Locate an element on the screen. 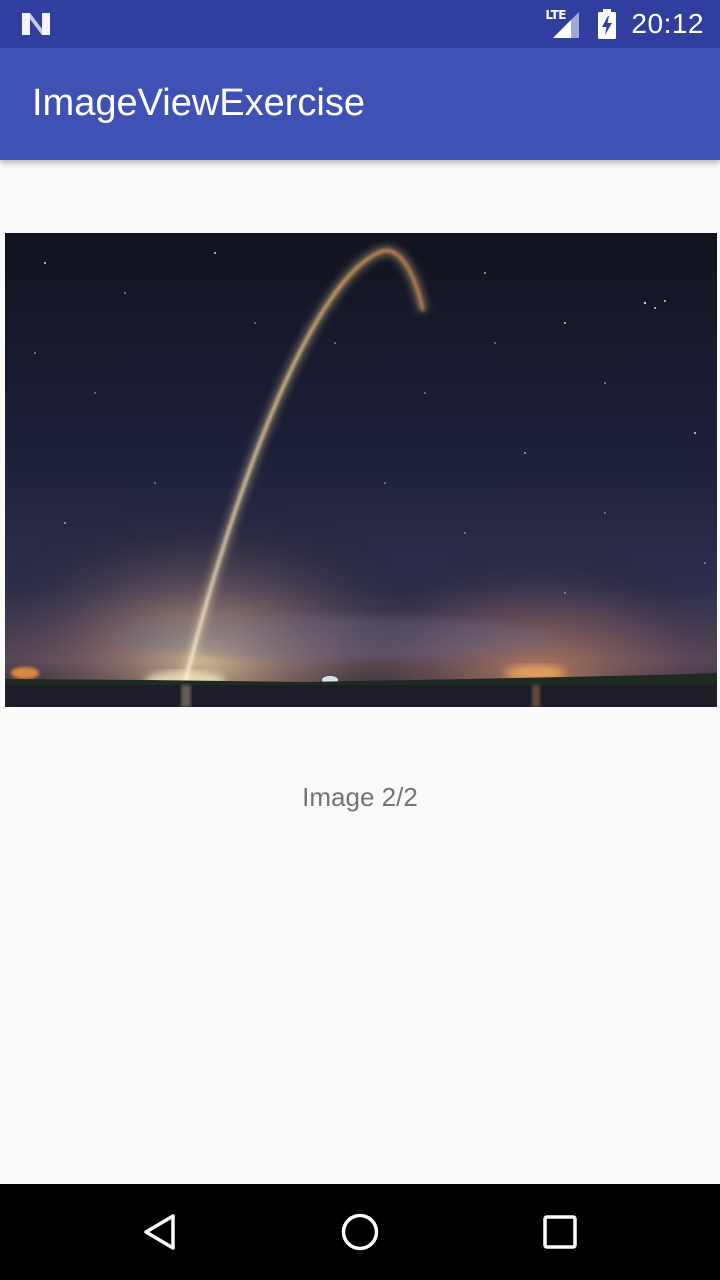 The width and height of the screenshot is (720, 1280). home-circle-icon is located at coordinates (360, 1232).